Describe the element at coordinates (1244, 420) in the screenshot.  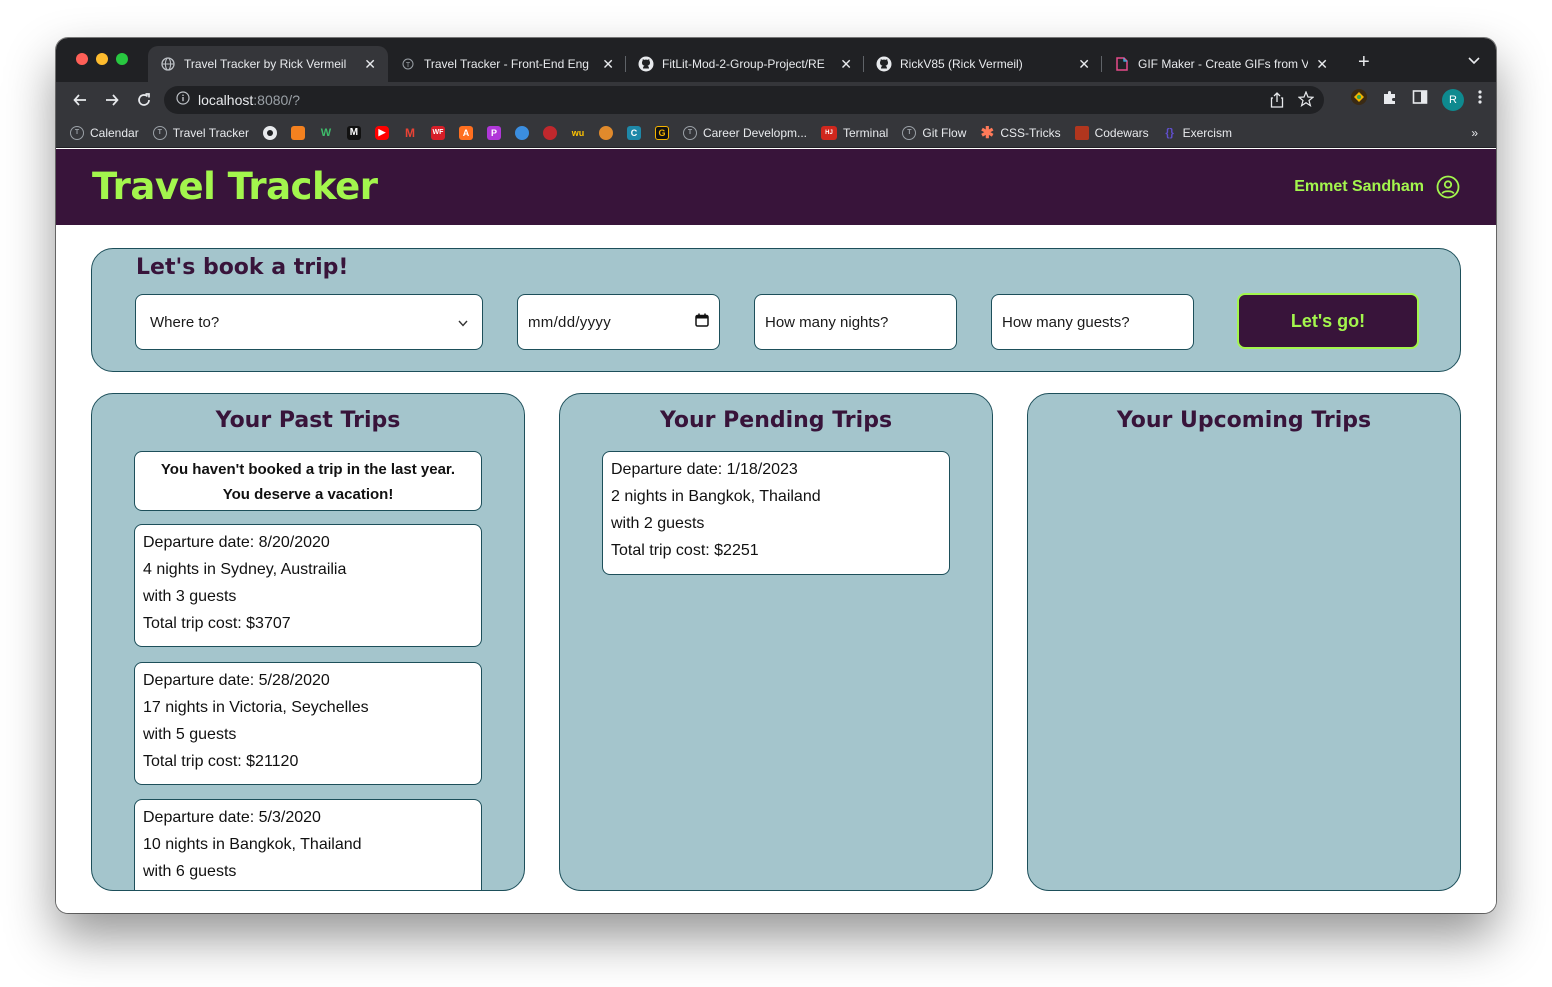
I see `upcoming-trips-title: Your Upcoming Trips` at that location.